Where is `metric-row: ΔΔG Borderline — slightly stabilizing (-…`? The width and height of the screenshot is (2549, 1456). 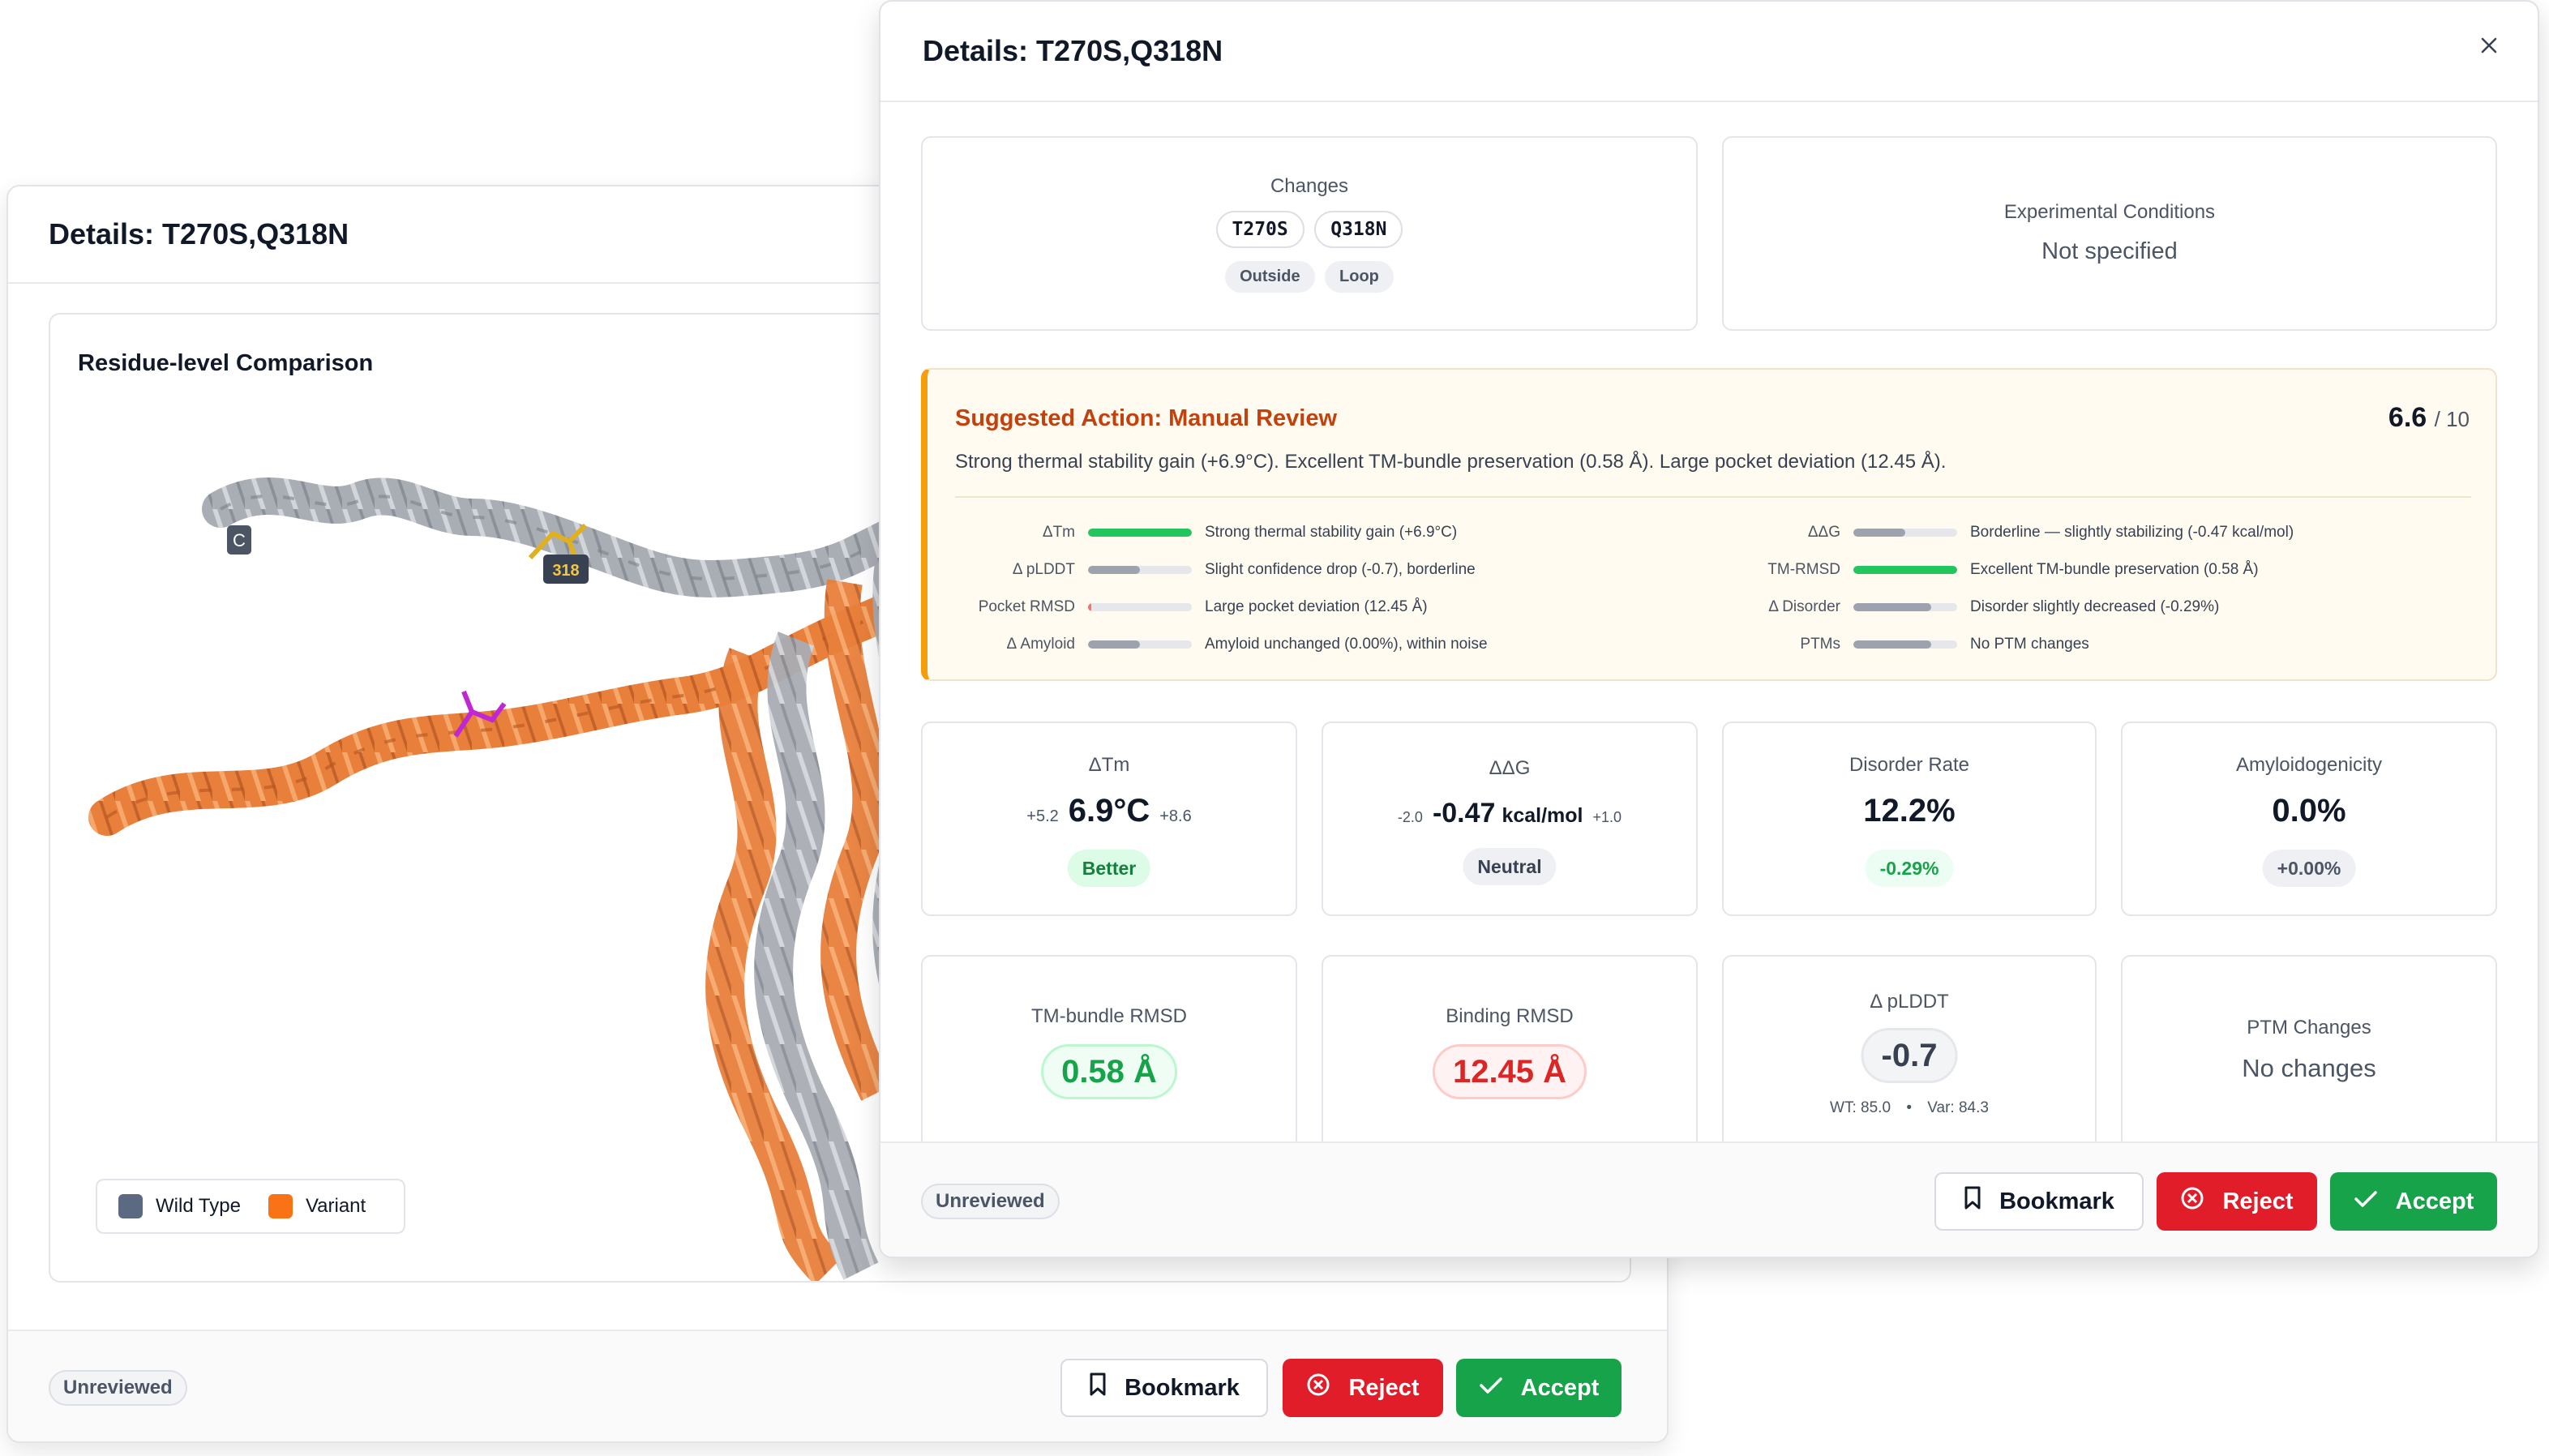 metric-row: ΔΔG Borderline — slightly stabilizing (-… is located at coordinates (2051, 533).